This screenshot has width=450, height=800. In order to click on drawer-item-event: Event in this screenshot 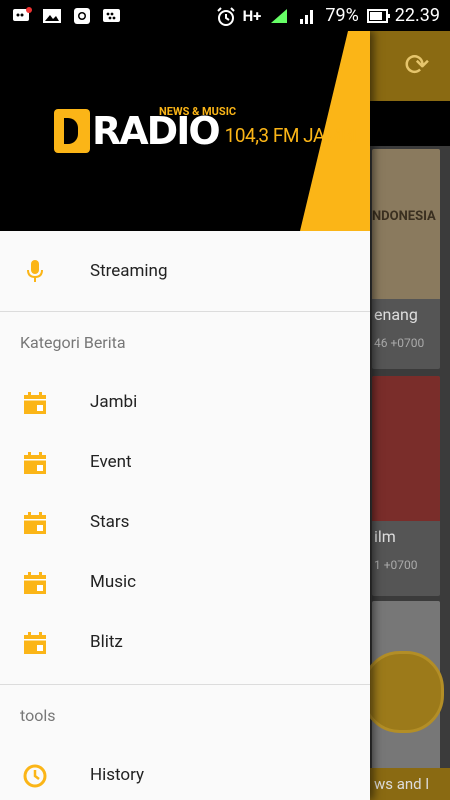, I will do `click(185, 462)`.